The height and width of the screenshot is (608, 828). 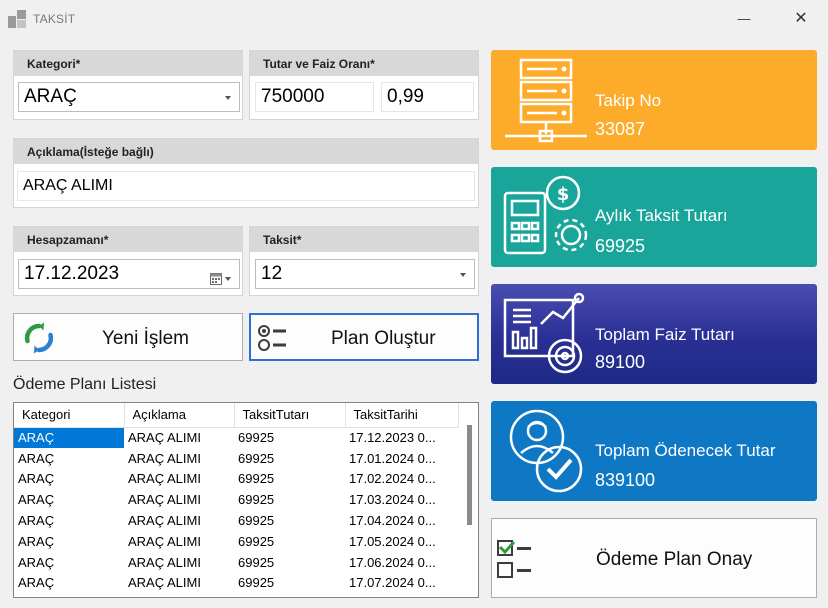 I want to click on create-plan-label: Plan Oluştur, so click(x=383, y=338).